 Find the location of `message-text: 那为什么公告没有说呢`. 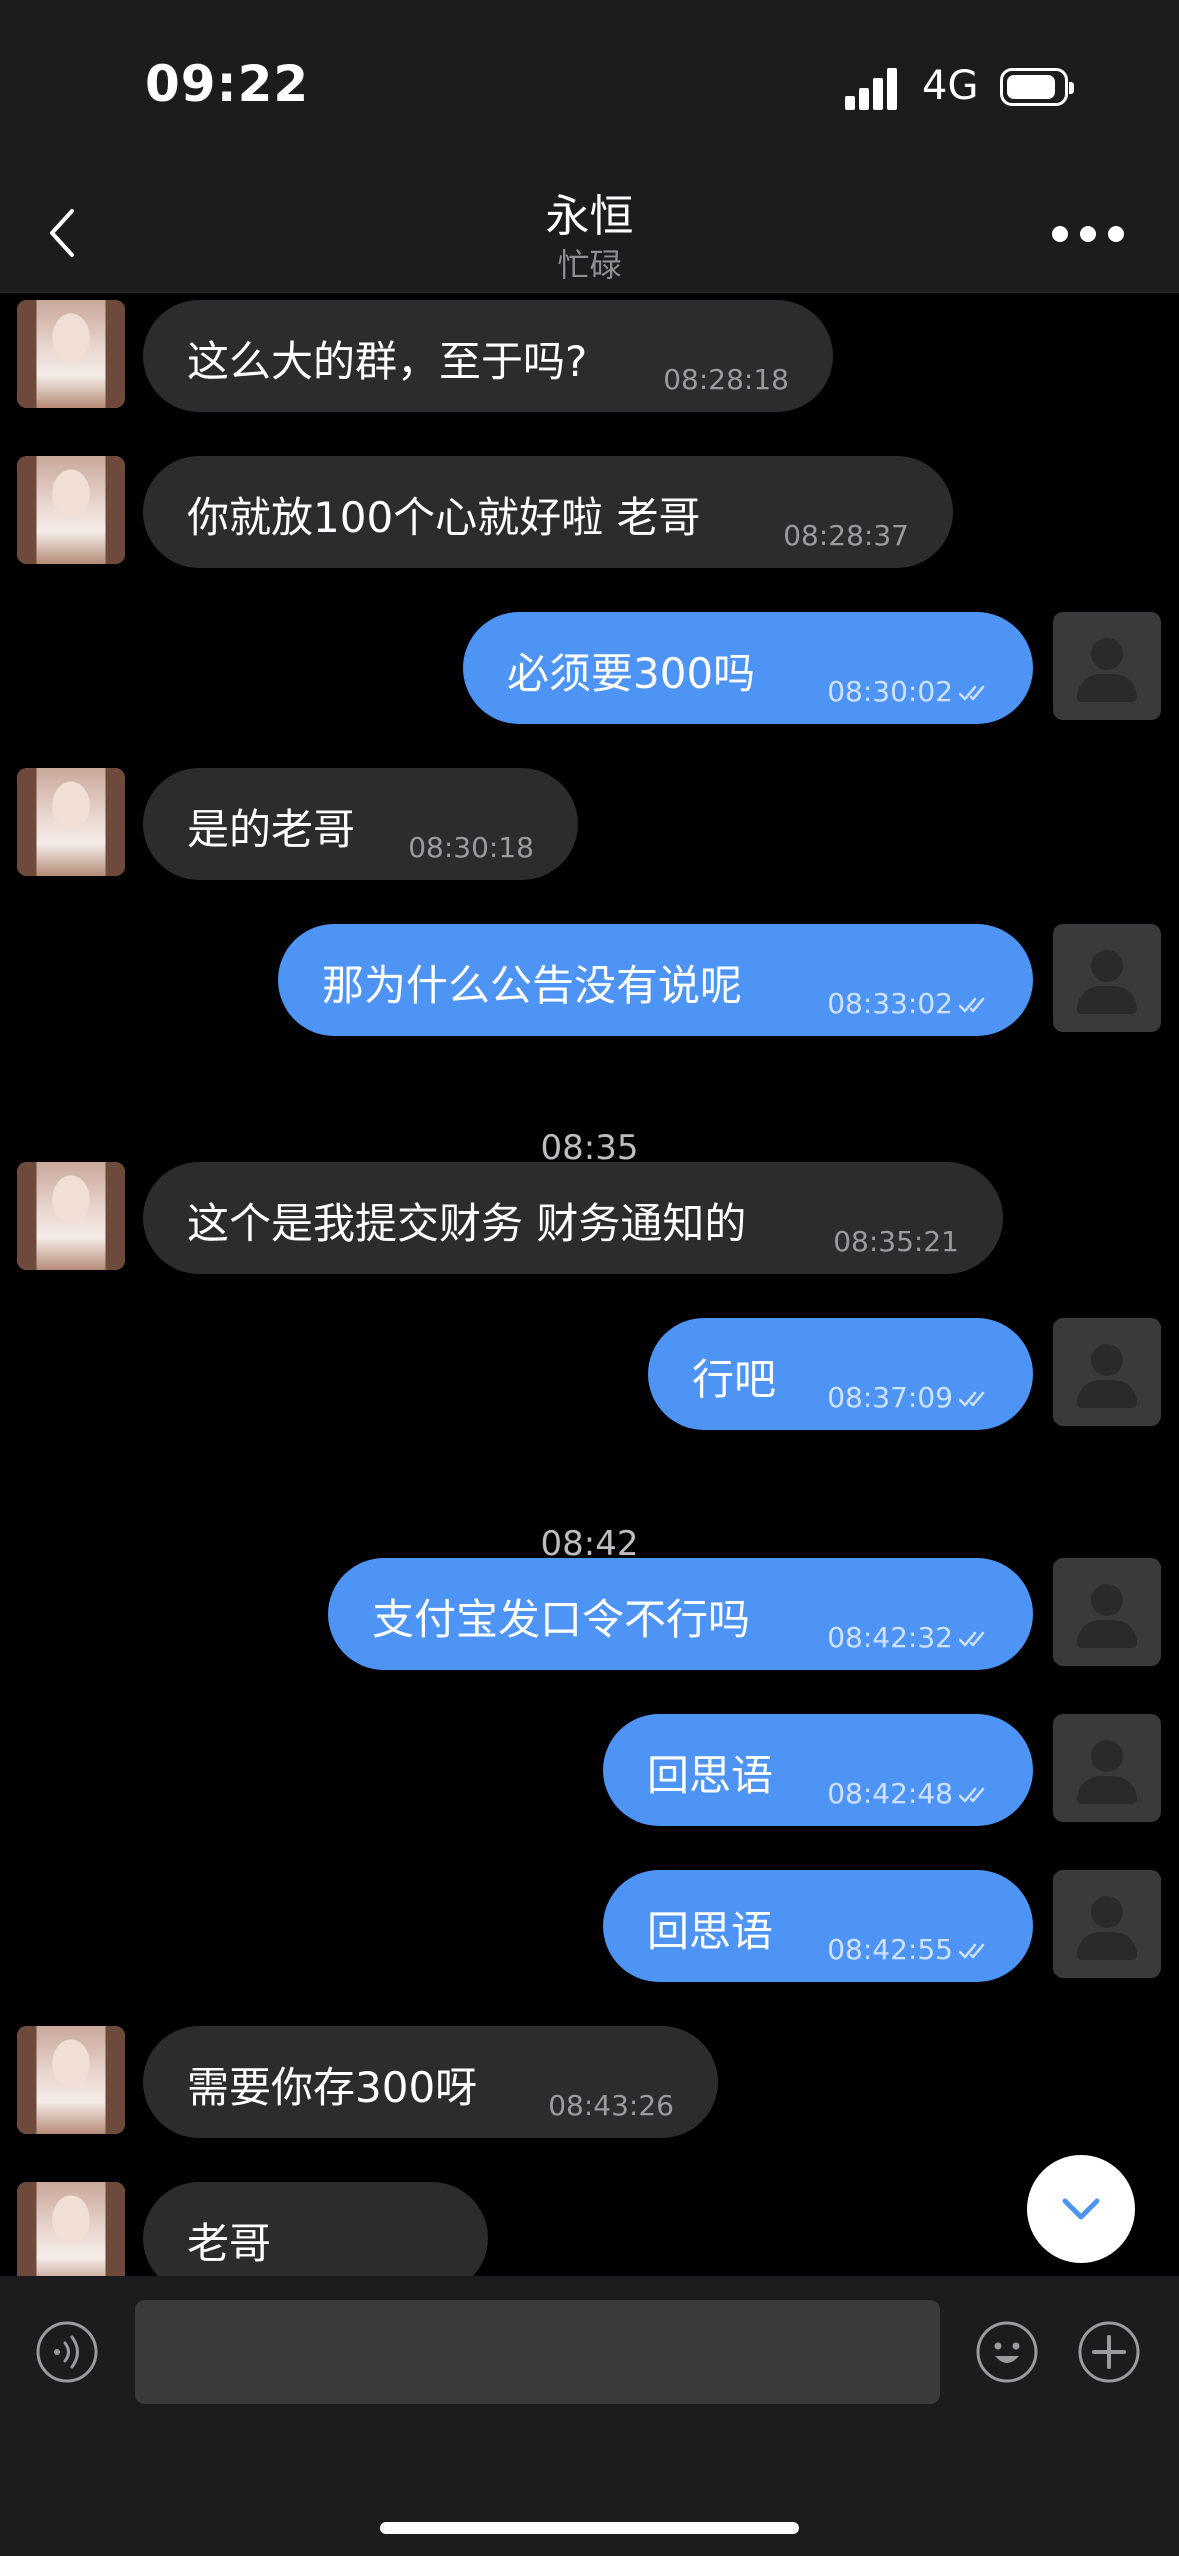

message-text: 那为什么公告没有说呢 is located at coordinates (532, 985).